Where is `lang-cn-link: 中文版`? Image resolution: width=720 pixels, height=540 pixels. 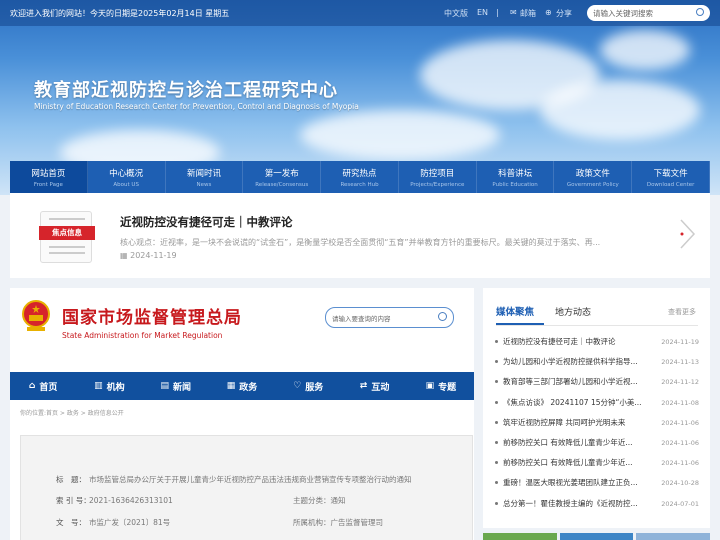
lang-cn-link: 中文版 is located at coordinates (456, 13).